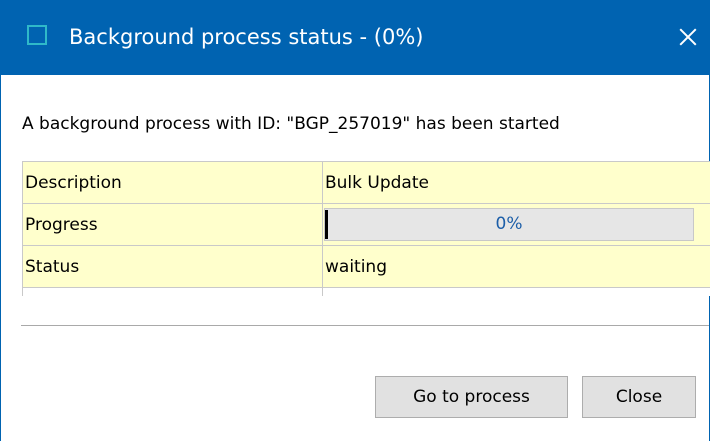  I want to click on progress-cell: 0%, so click(516, 224).